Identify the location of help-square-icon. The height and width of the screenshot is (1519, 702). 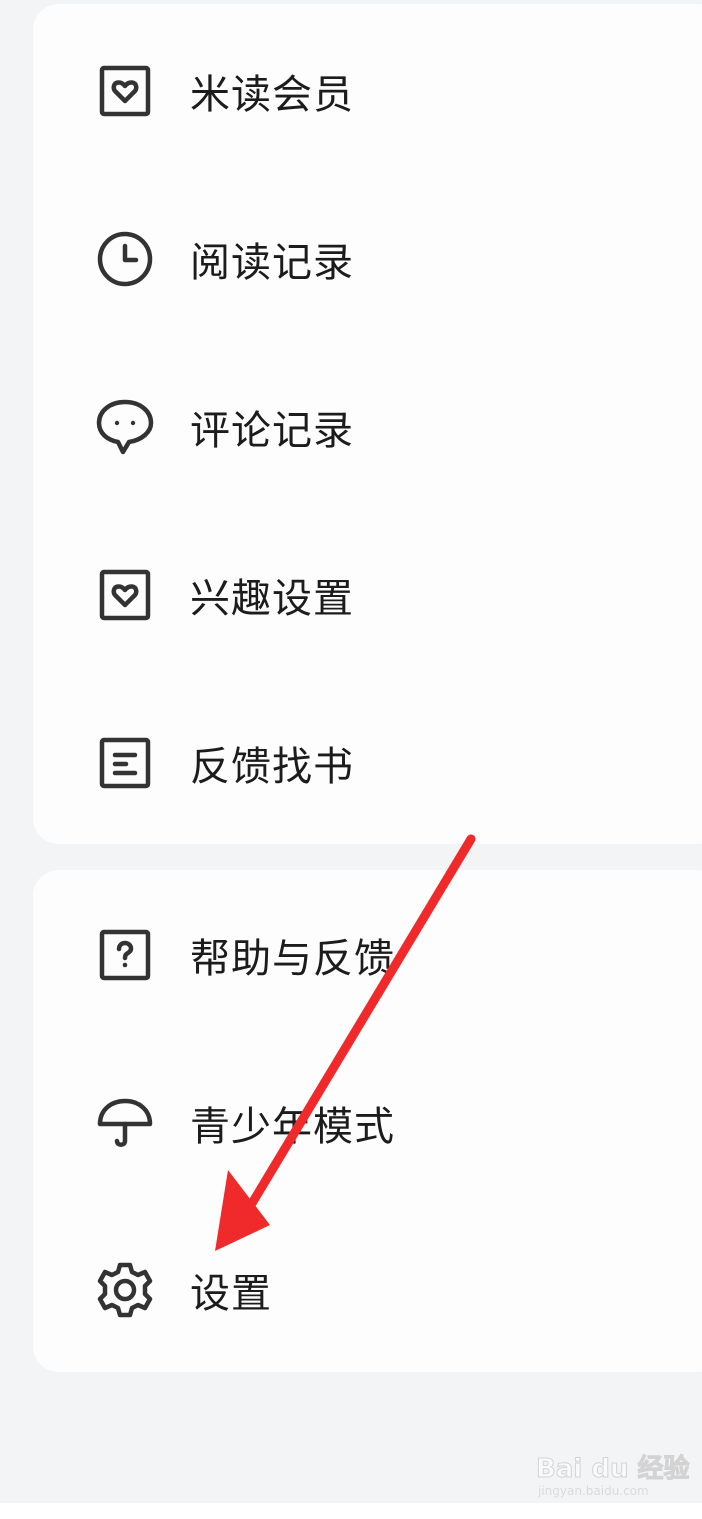
(125, 955).